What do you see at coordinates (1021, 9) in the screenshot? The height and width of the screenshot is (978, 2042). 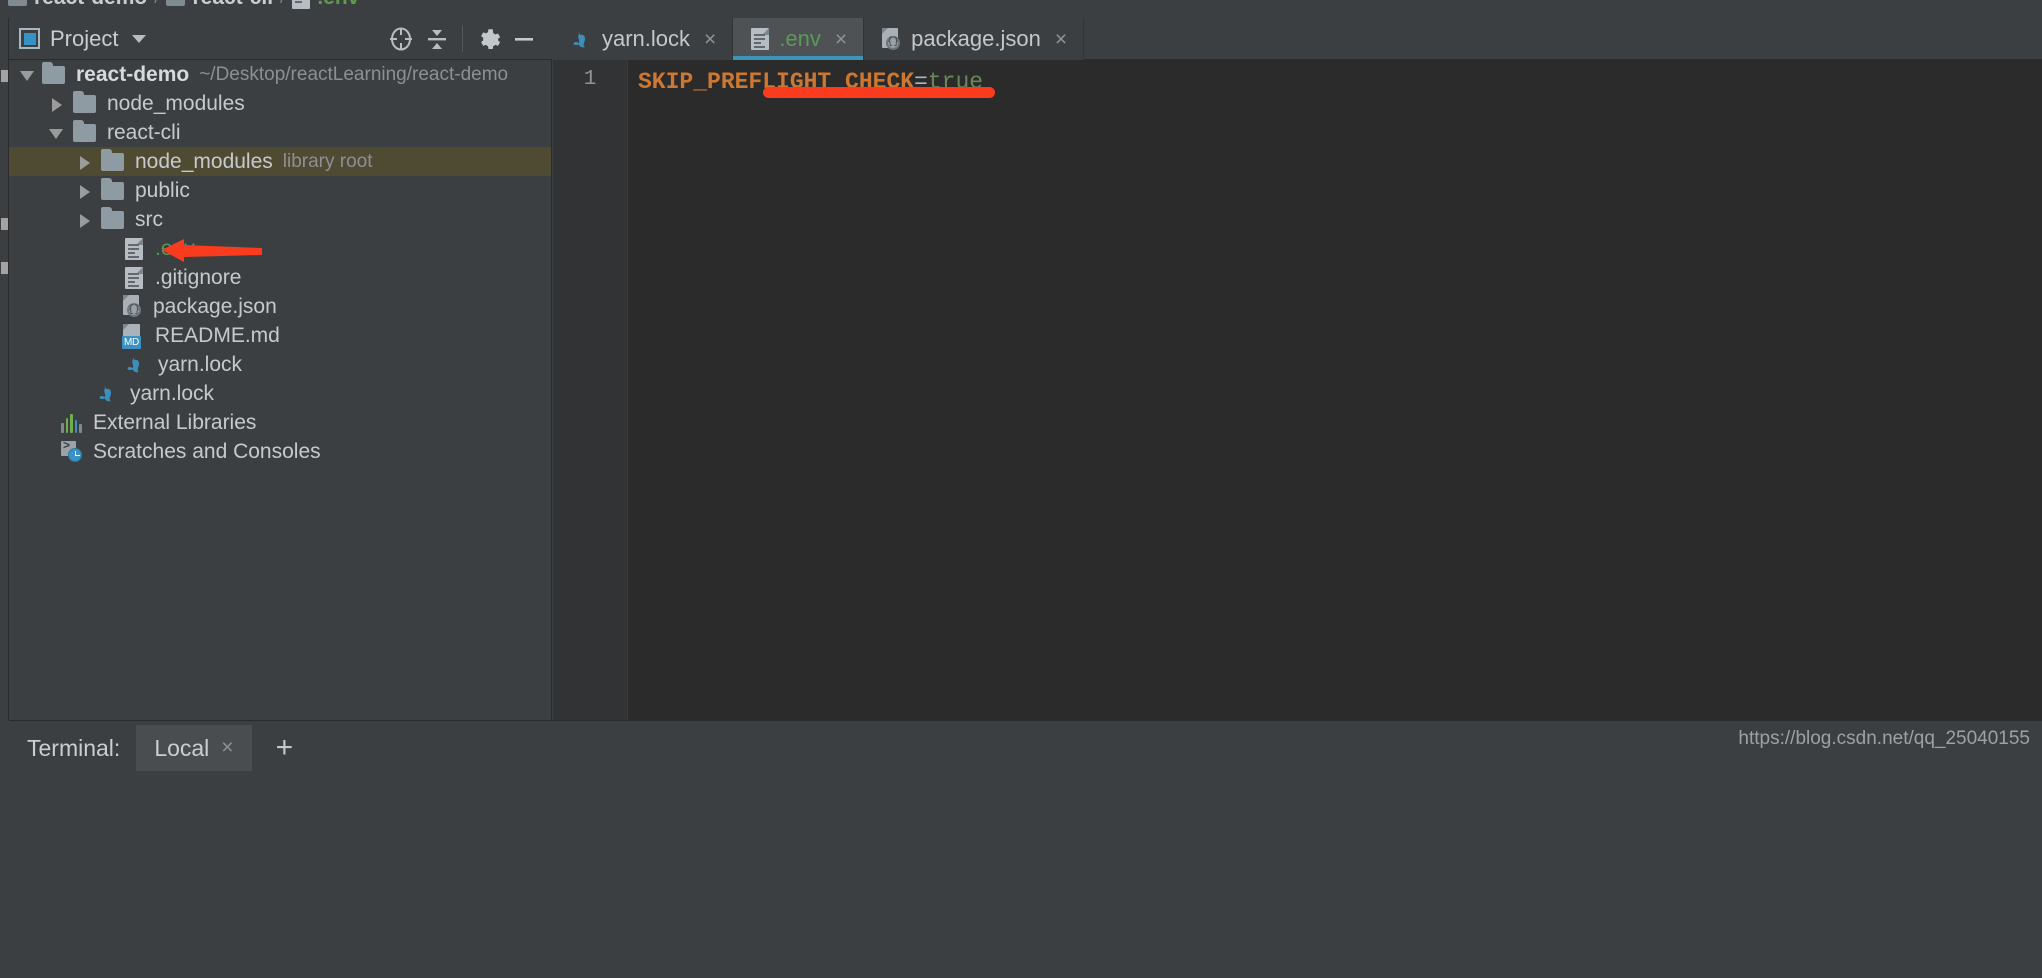 I see `breadcrumb: react-demo / react-cli / .env` at bounding box center [1021, 9].